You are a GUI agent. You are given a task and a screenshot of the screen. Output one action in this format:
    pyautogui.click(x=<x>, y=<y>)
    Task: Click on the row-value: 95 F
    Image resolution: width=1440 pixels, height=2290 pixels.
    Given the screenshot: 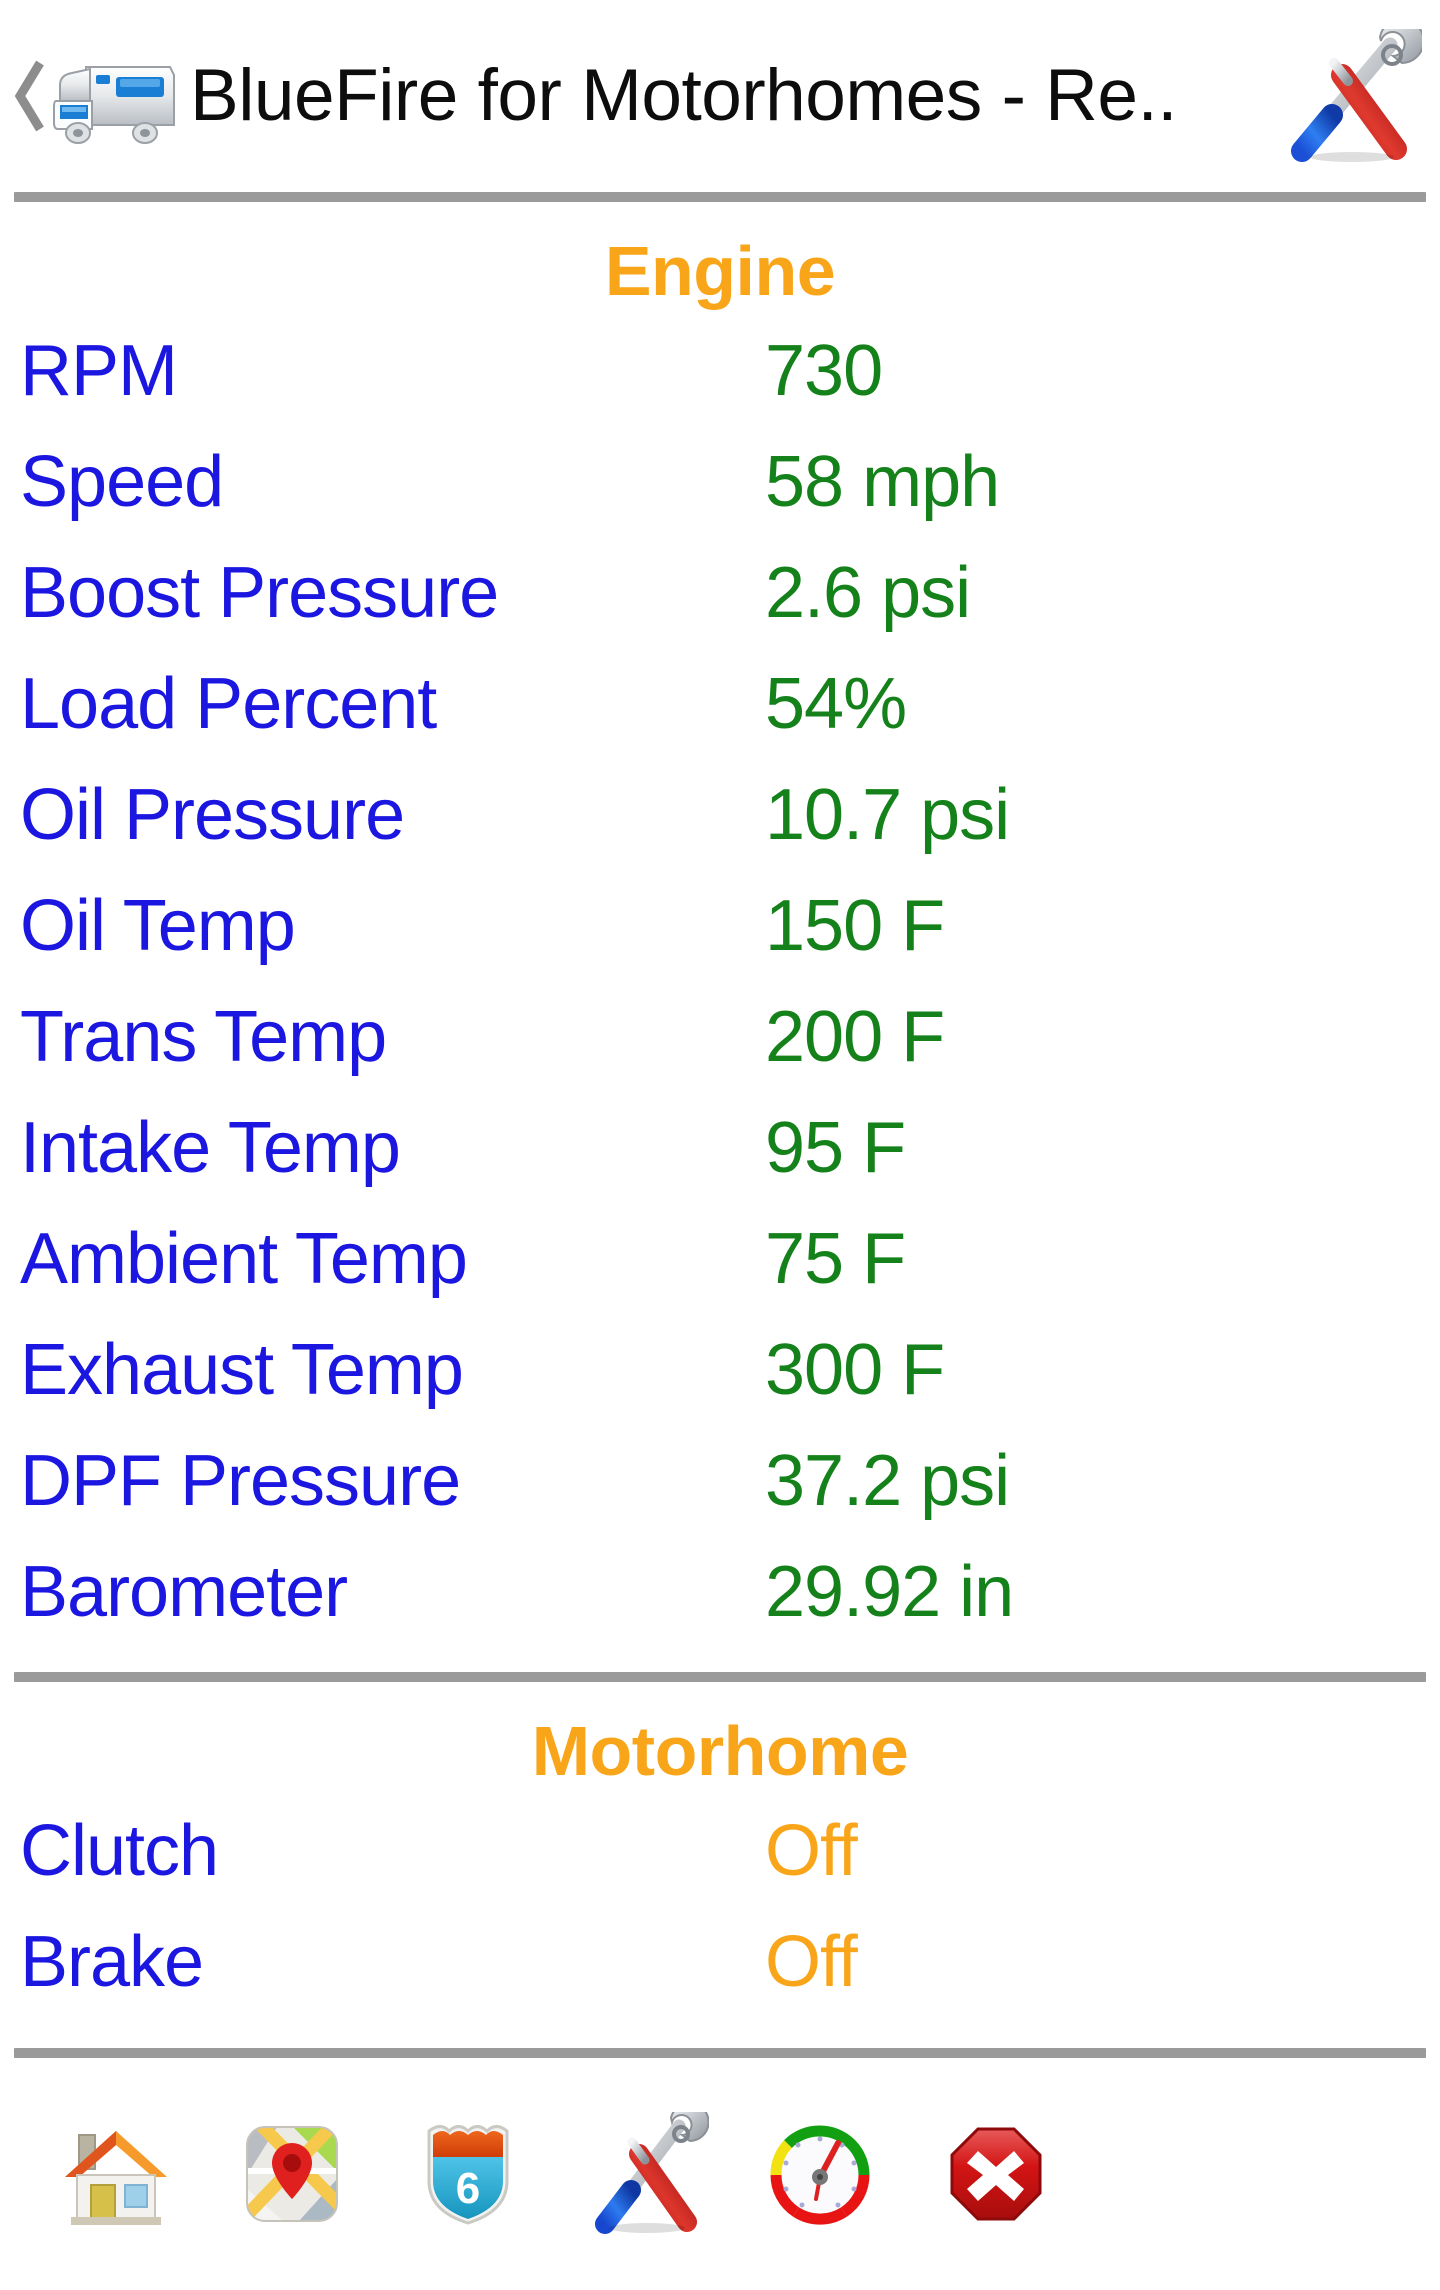 What is the action you would take?
    pyautogui.click(x=835, y=1148)
    